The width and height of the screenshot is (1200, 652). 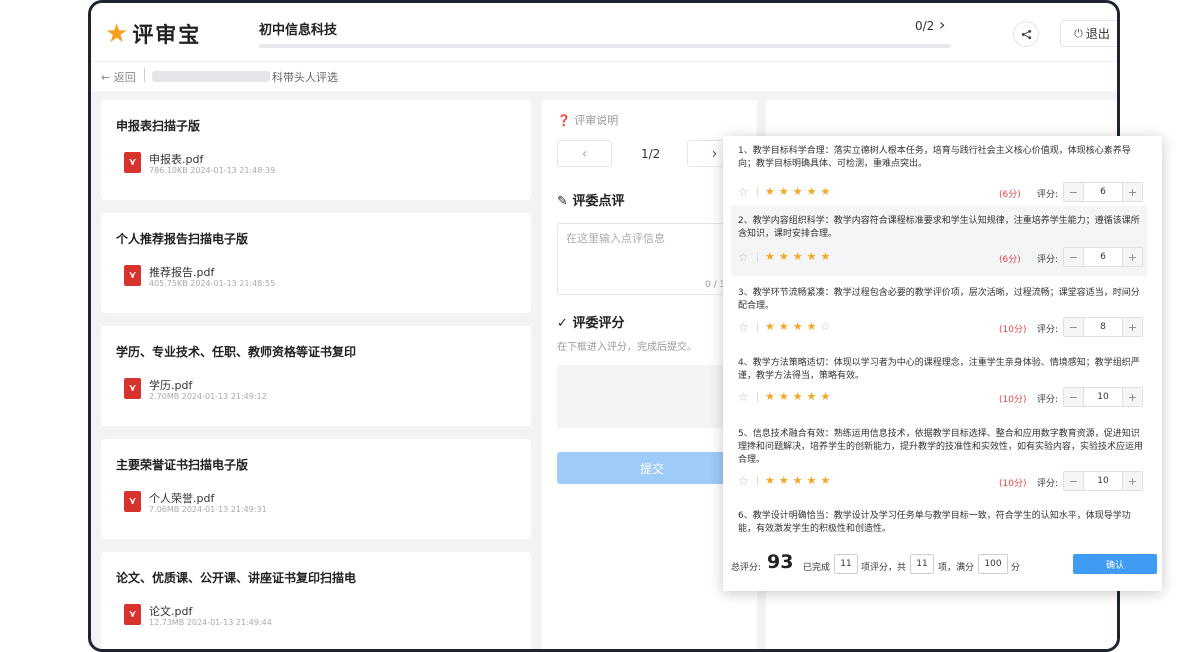 I want to click on logo: ★ 评审宝, so click(x=153, y=34).